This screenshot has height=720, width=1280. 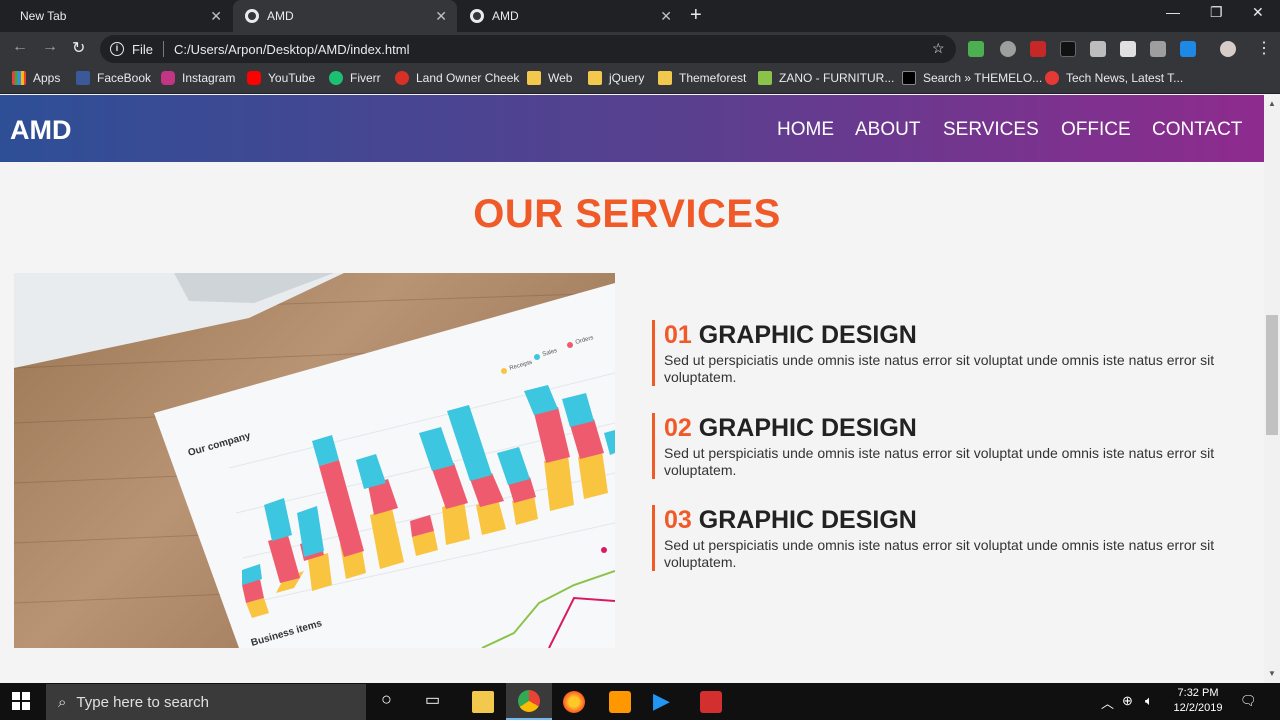 I want to click on browser-tab-bar: New Tab ✕ AMD ✕ AMD ✕ + — ❐ ✕, so click(x=640, y=16).